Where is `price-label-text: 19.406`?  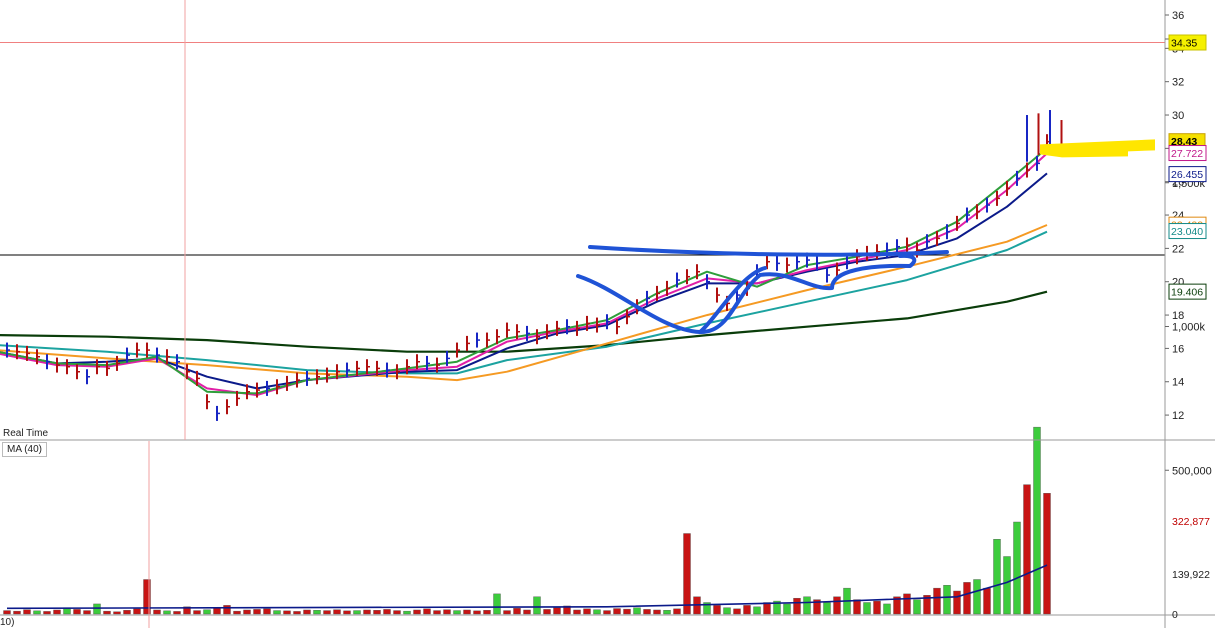 price-label-text: 19.406 is located at coordinates (1187, 293).